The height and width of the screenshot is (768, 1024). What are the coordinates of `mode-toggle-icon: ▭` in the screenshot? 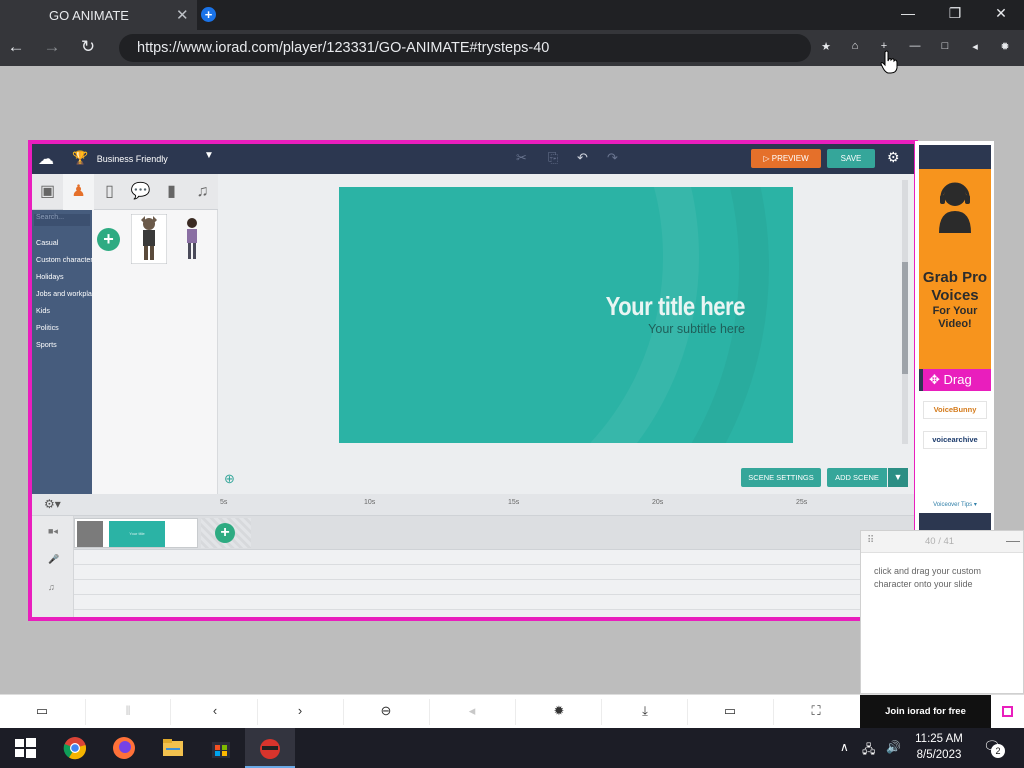 It's located at (42, 711).